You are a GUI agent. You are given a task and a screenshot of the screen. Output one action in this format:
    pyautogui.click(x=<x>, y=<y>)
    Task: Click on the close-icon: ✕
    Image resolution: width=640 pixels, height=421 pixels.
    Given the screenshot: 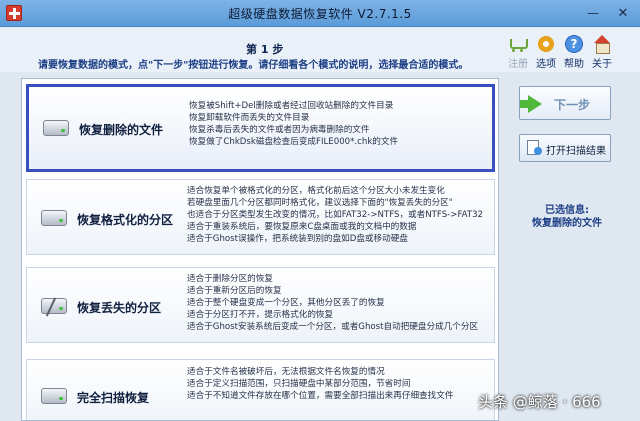 What is the action you would take?
    pyautogui.click(x=623, y=13)
    